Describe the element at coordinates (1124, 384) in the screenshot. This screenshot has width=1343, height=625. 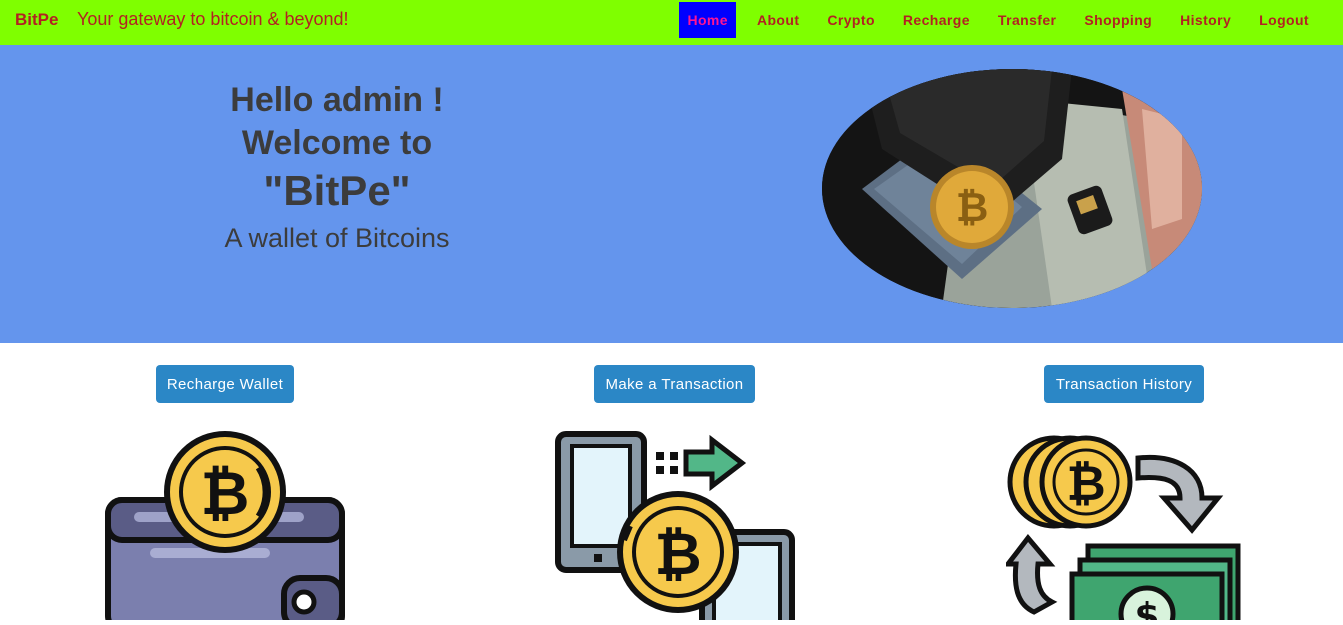
I see `transaction-history-button: Transaction History` at that location.